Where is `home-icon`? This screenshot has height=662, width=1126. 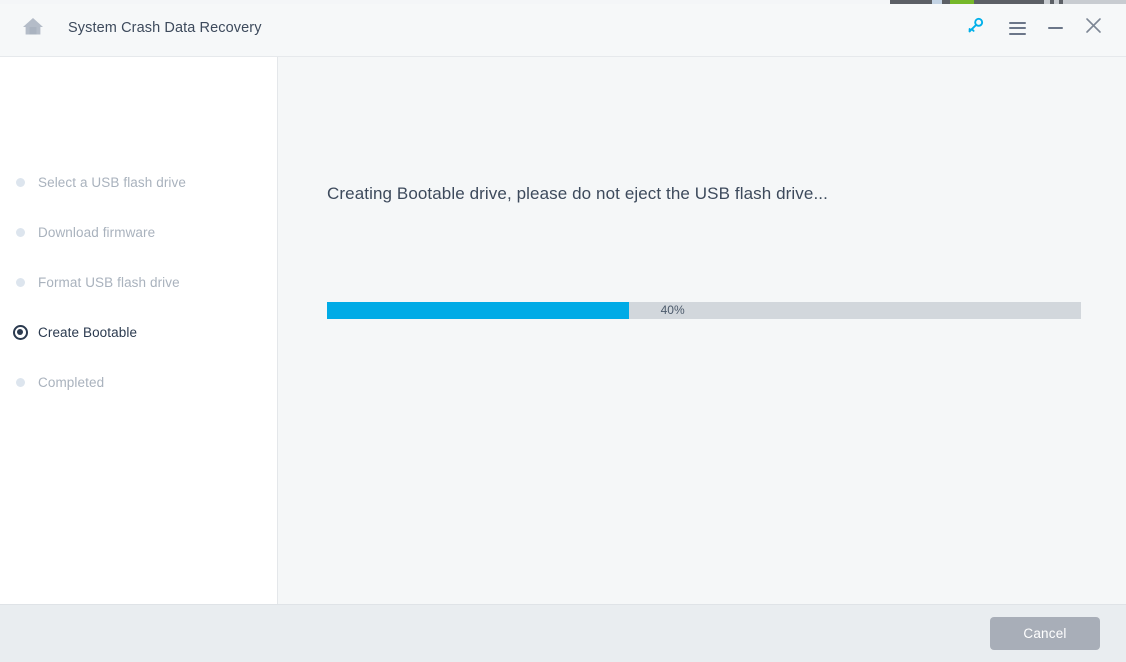 home-icon is located at coordinates (33, 28).